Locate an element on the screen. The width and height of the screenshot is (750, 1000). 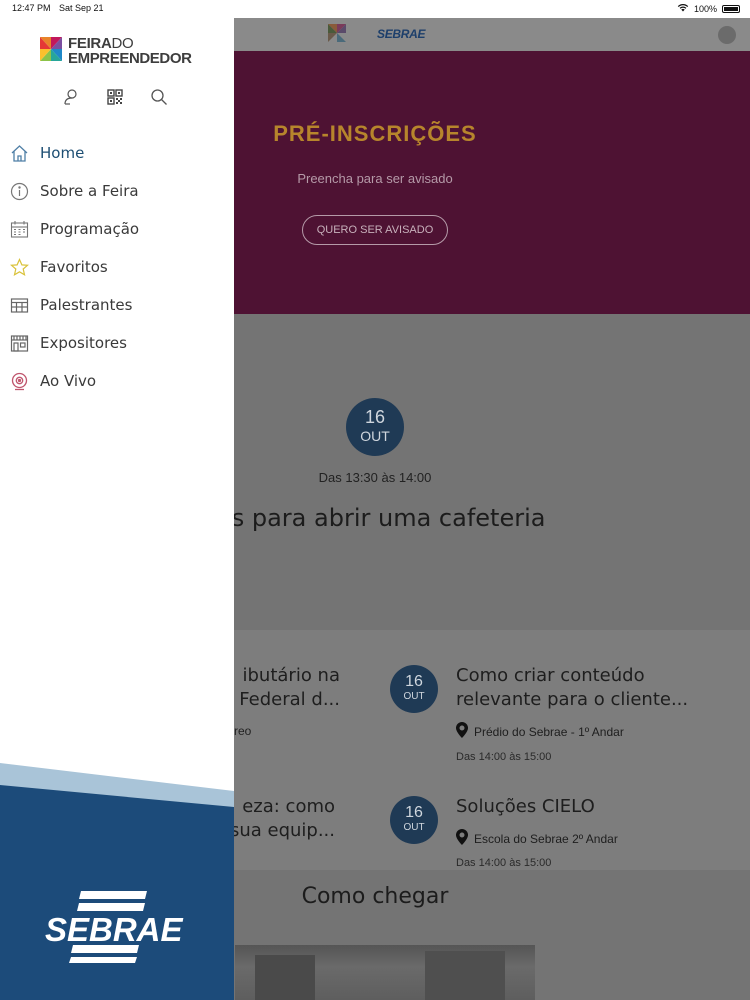
menu-item-sobre: Sobre a Feira is located at coordinates (117, 191).